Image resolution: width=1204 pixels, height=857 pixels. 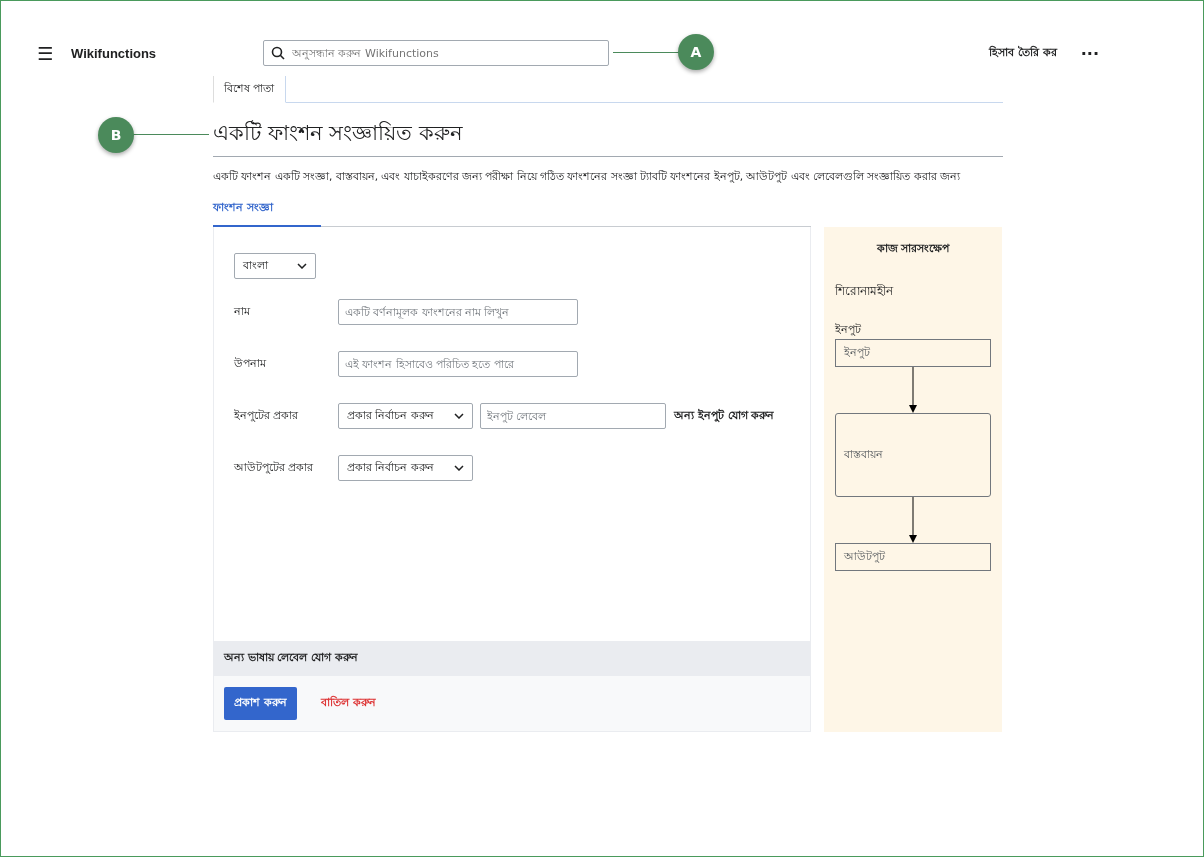 What do you see at coordinates (260, 703) in the screenshot?
I see `publish-button: প্রকাশ করুন` at bounding box center [260, 703].